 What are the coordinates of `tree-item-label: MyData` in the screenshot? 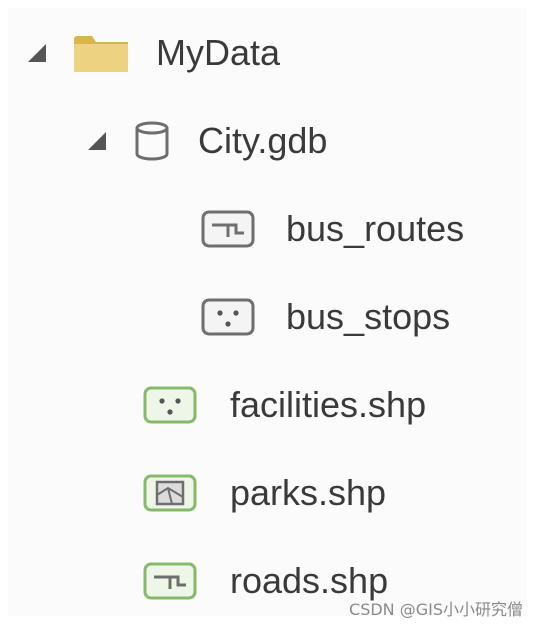 It's located at (218, 52).